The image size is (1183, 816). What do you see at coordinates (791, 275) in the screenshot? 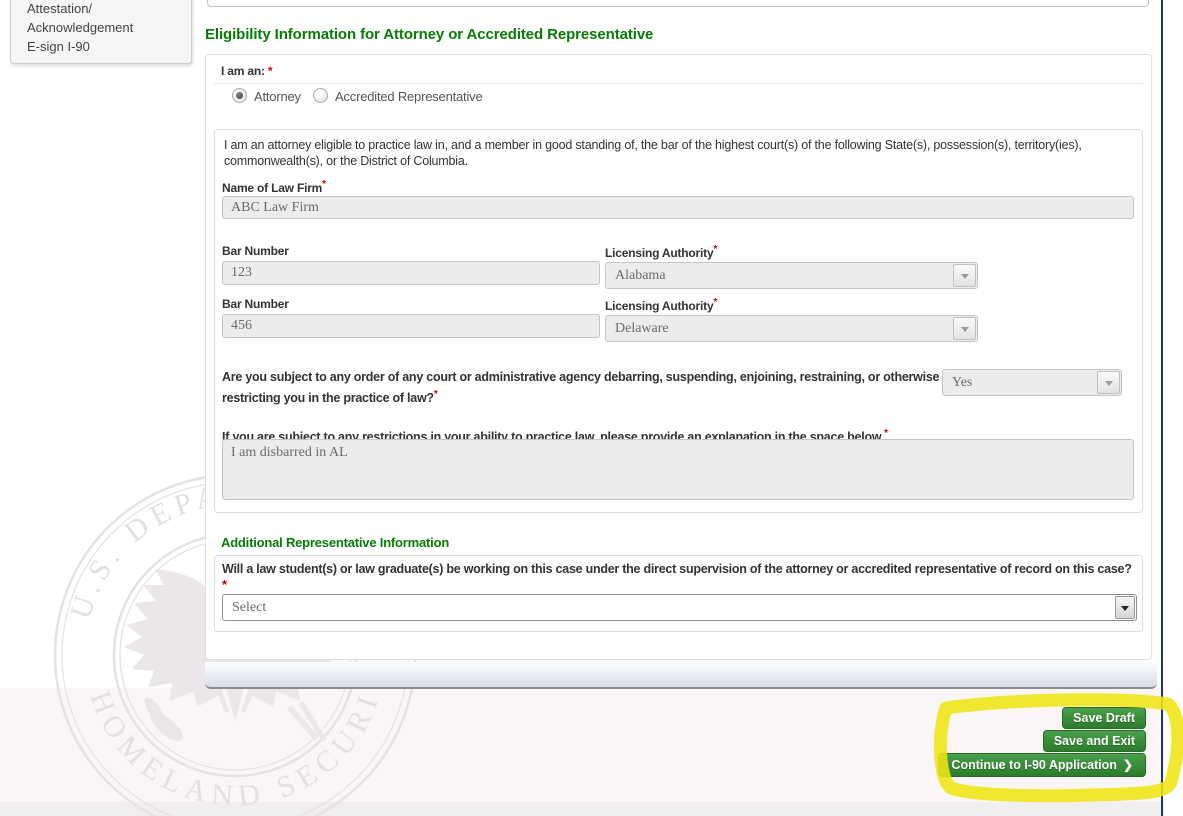
I see `licensing-authority-1-select: Alabama` at bounding box center [791, 275].